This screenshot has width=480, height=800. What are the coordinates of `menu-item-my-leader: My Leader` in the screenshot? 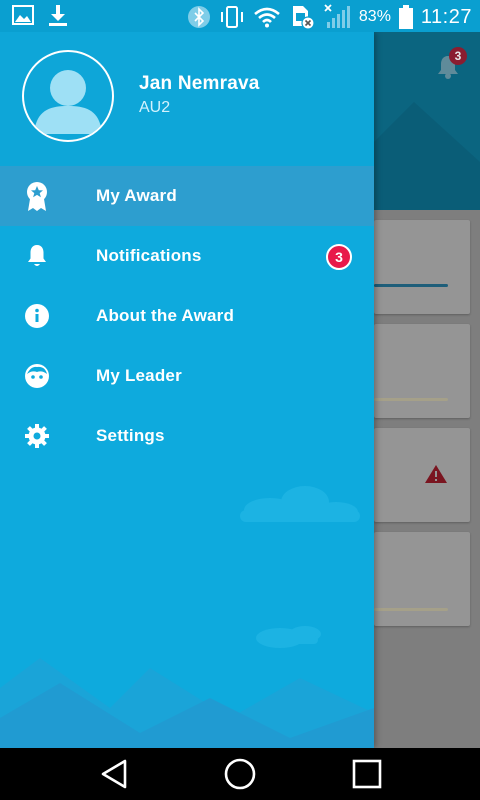 It's located at (187, 376).